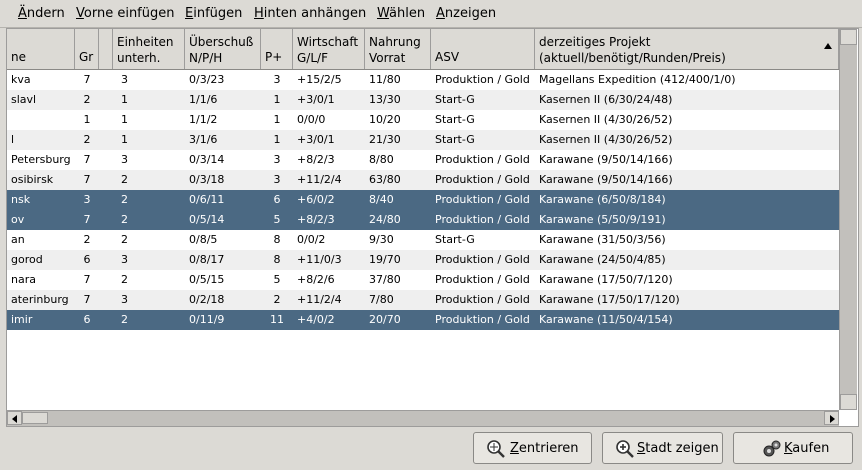 This screenshot has height=470, width=862. I want to click on column-header-line2: Gr, so click(86, 57).